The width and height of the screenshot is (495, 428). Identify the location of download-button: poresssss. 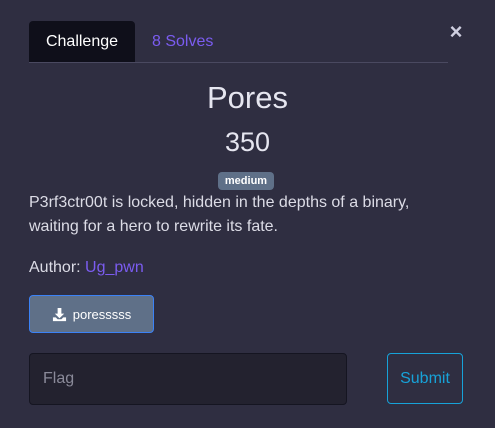
(91, 314).